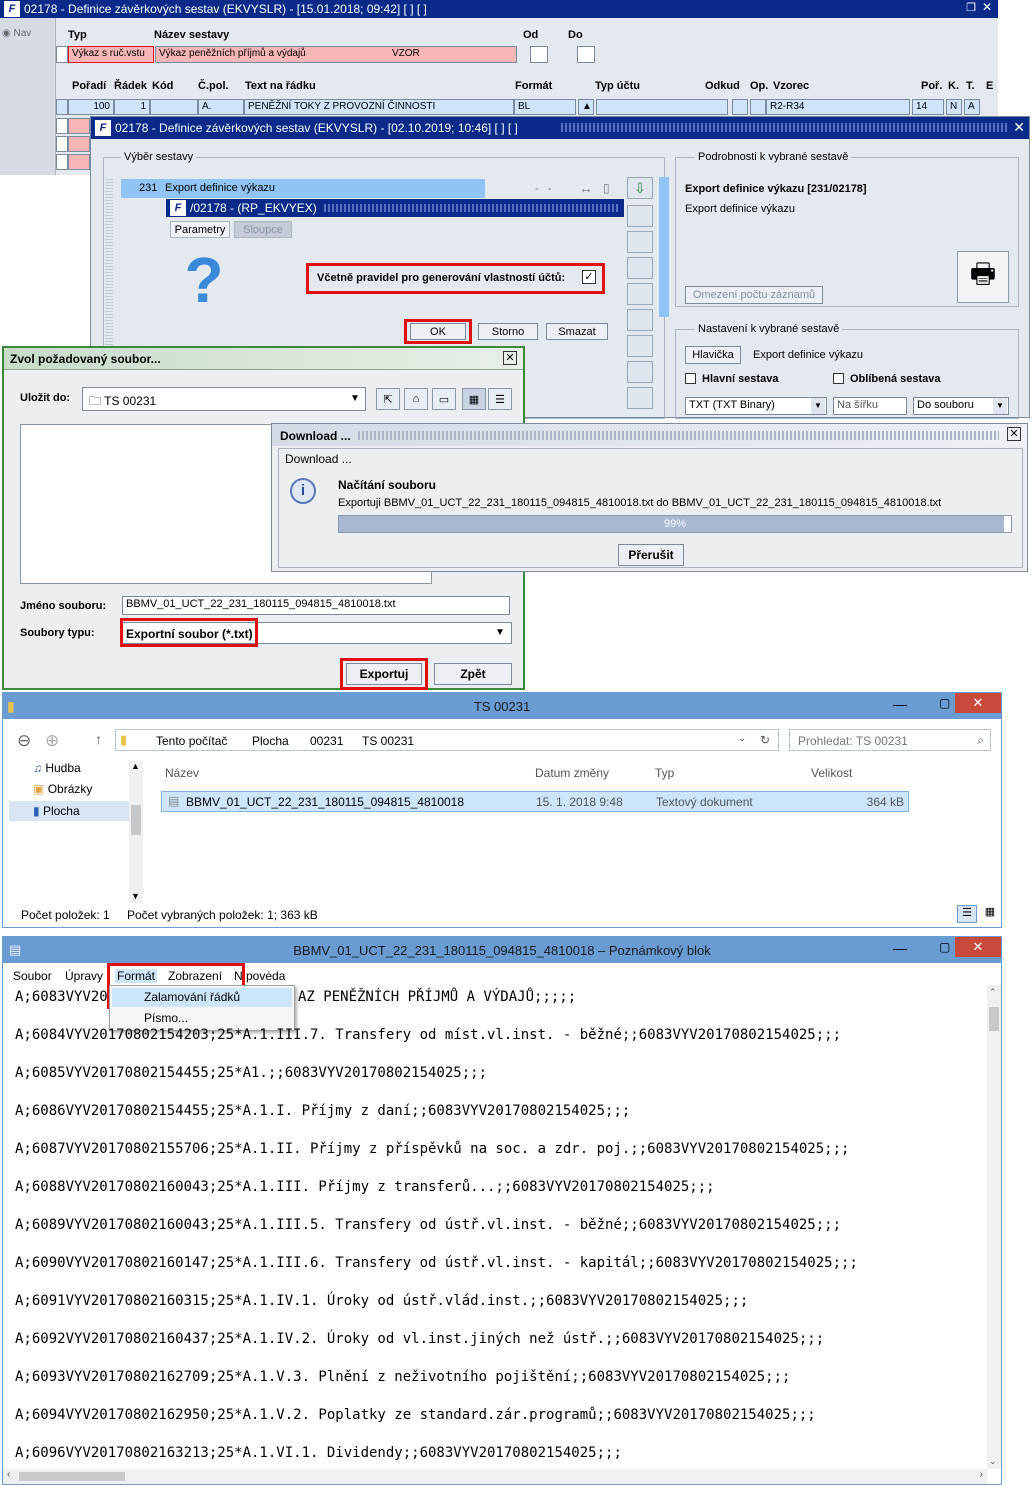 This screenshot has height=1485, width=1035. What do you see at coordinates (200, 229) in the screenshot?
I see `tab-parametry: Parametry` at bounding box center [200, 229].